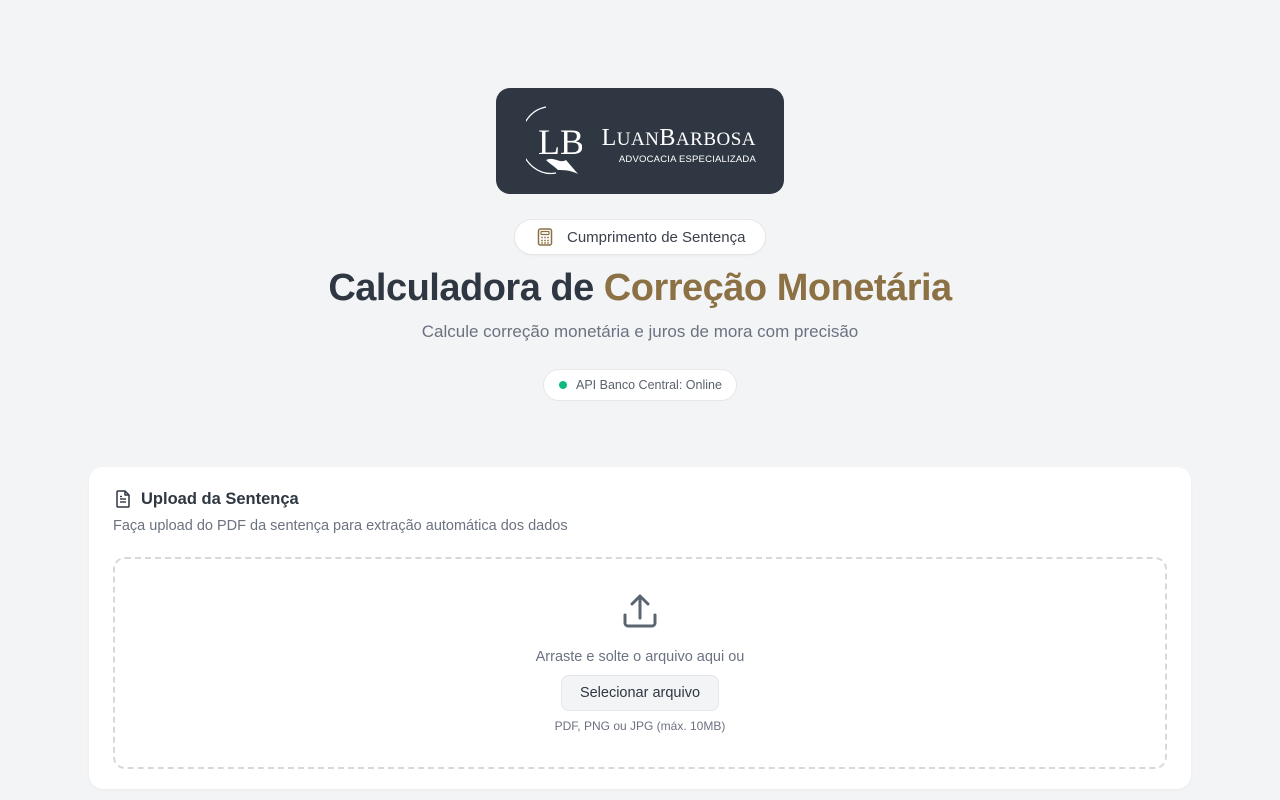 This screenshot has height=800, width=1280. What do you see at coordinates (640, 726) in the screenshot?
I see `file-type-hint: PDF, PNG ou JPG (máx. 10MB)` at bounding box center [640, 726].